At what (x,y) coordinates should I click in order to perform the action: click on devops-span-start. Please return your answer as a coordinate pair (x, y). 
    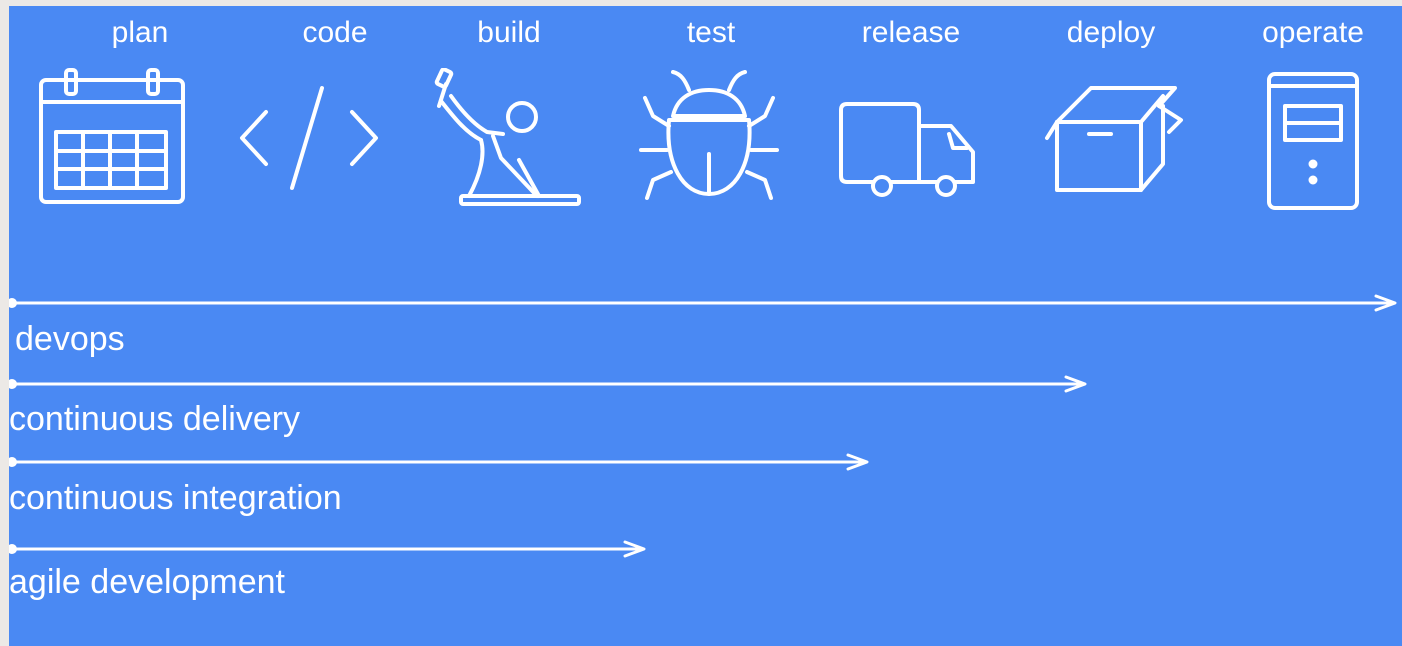
    Looking at the image, I should click on (13, 303).